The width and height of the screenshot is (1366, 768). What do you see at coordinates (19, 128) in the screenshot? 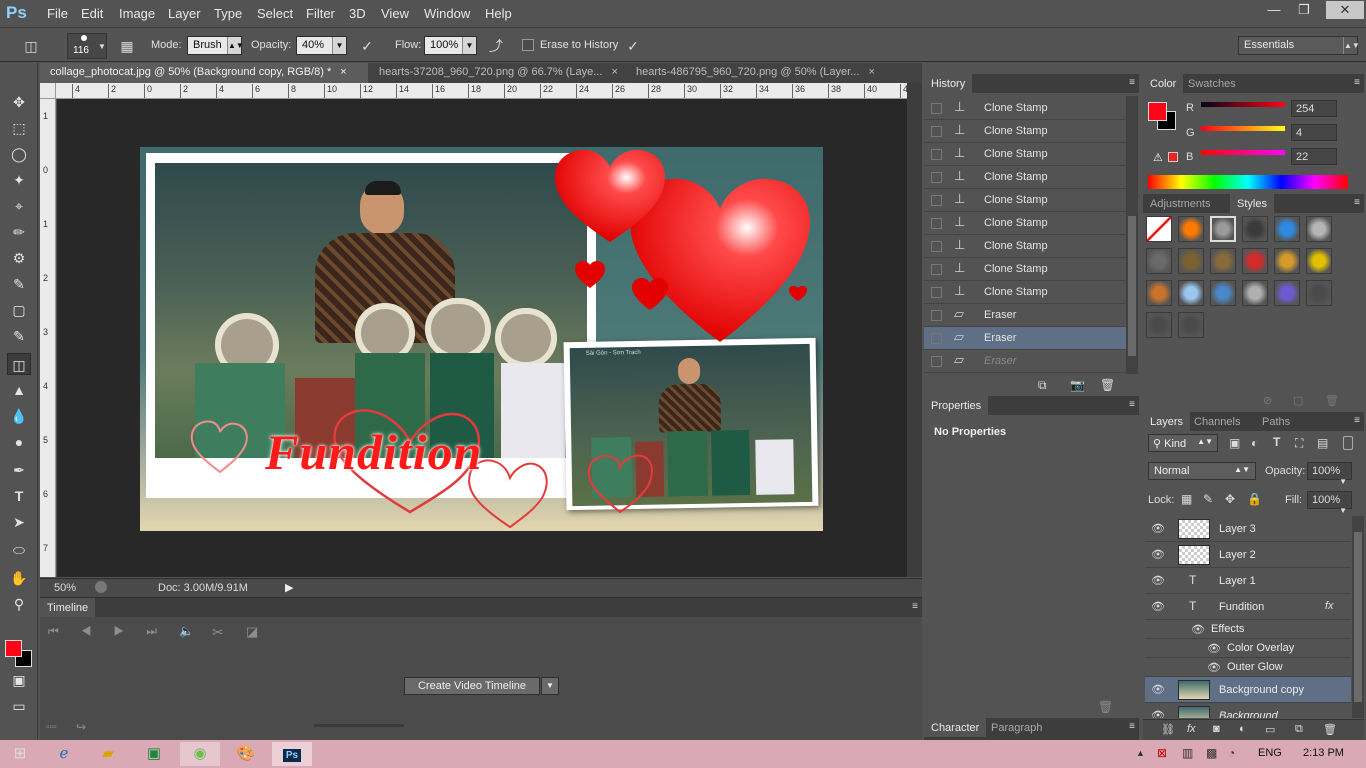
I see `marquee-tool-icon: ⬚` at bounding box center [19, 128].